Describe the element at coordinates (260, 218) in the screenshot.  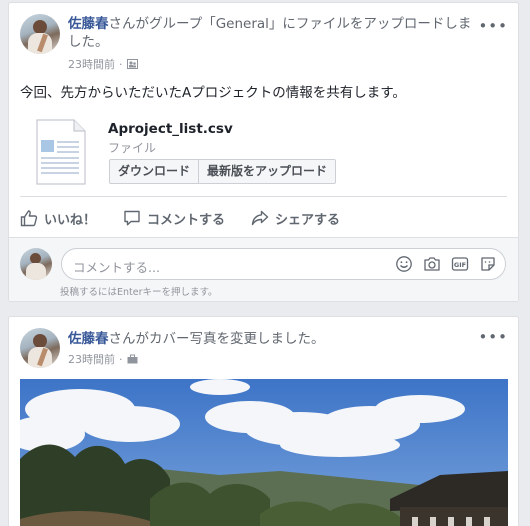
I see `share-icon` at that location.